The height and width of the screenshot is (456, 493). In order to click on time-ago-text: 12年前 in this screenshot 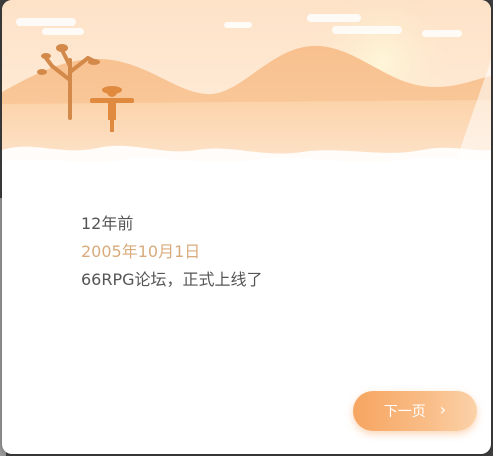, I will do `click(107, 223)`.